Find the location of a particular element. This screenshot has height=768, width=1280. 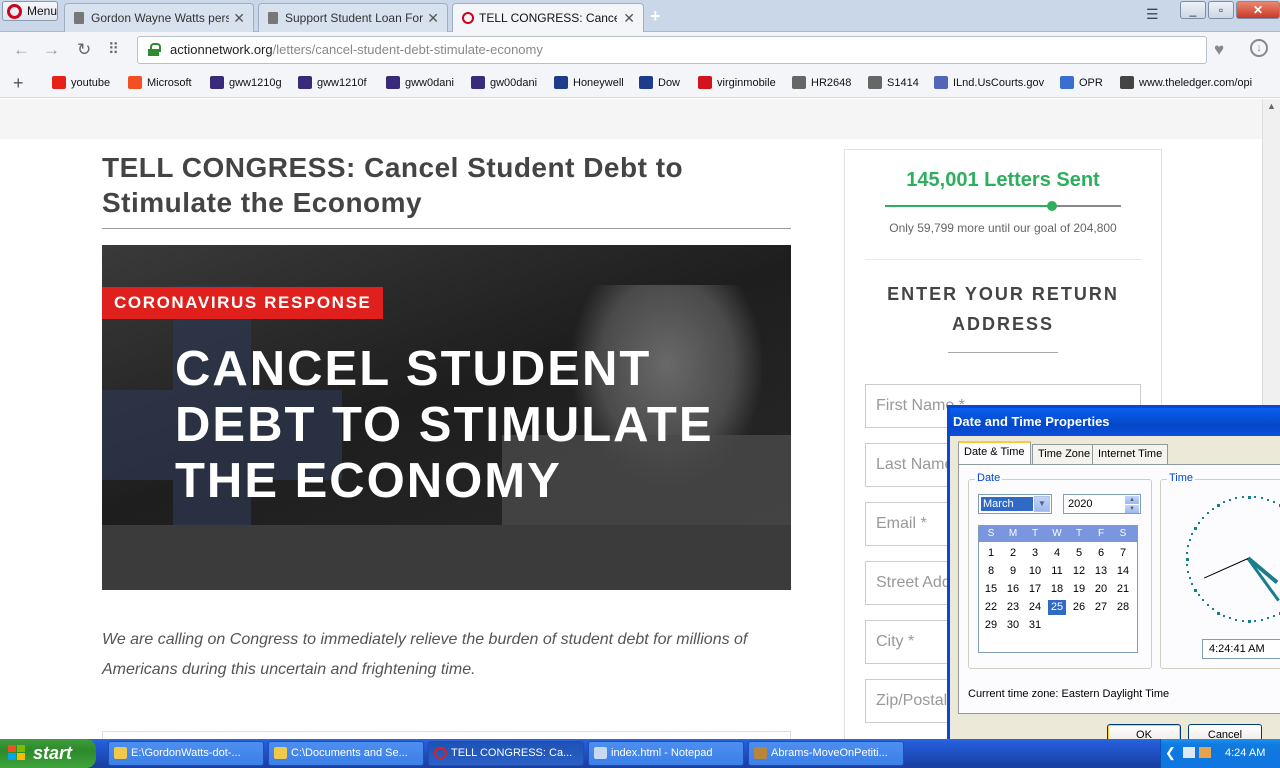

forward-icon: → is located at coordinates (51, 50).